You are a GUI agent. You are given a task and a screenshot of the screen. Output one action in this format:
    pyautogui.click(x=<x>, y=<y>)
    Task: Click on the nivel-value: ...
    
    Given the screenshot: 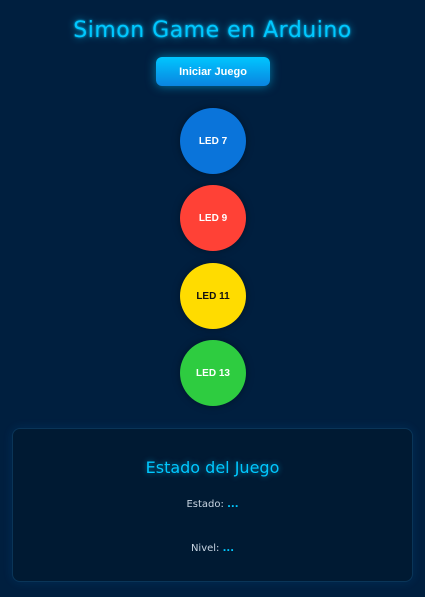 What is the action you would take?
    pyautogui.click(x=228, y=548)
    